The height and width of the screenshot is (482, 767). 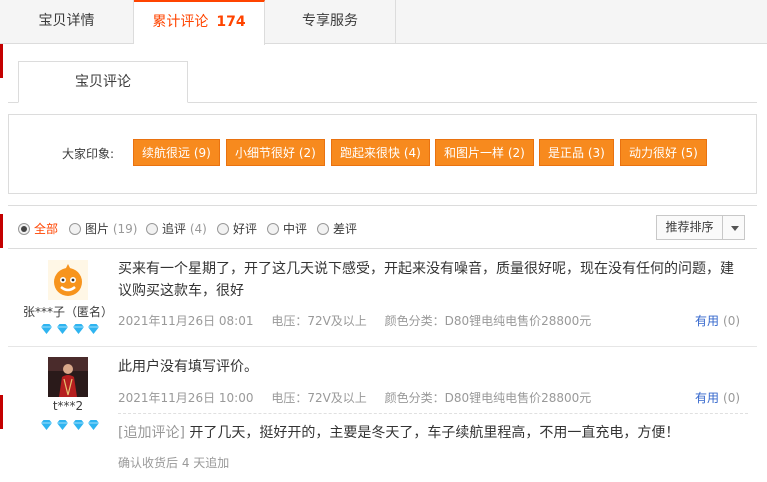 I want to click on top-tab-bar: 宝贝详情 累计评论 174 专享服务, so click(x=383, y=22).